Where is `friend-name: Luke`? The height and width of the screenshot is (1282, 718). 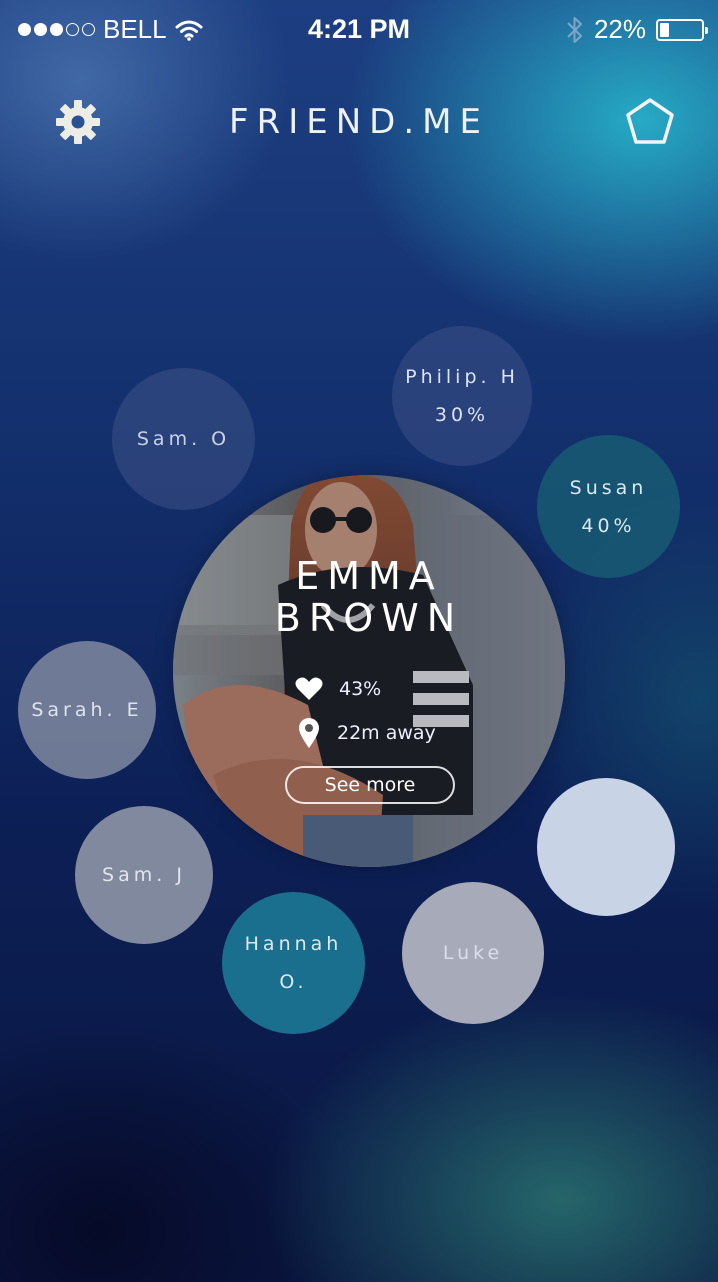 friend-name: Luke is located at coordinates (473, 953).